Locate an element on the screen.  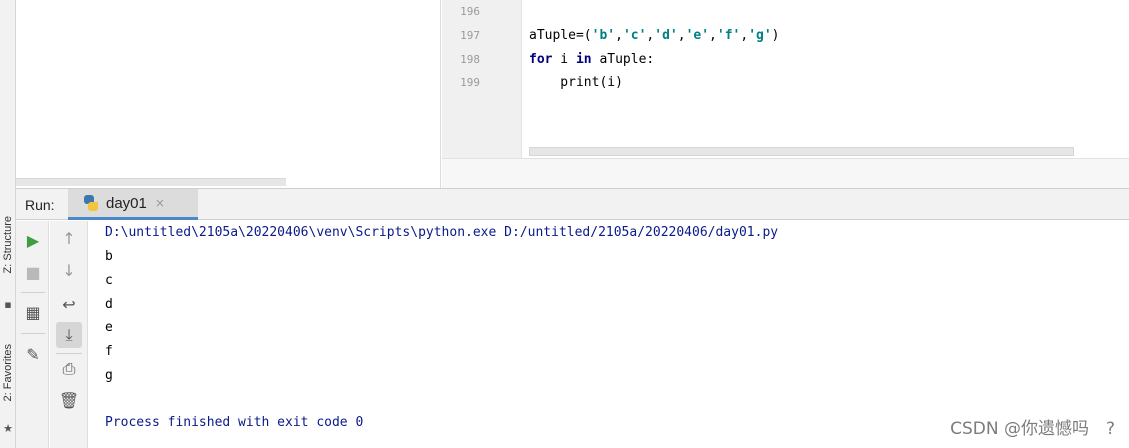
code-token: 'd' is located at coordinates (666, 35).